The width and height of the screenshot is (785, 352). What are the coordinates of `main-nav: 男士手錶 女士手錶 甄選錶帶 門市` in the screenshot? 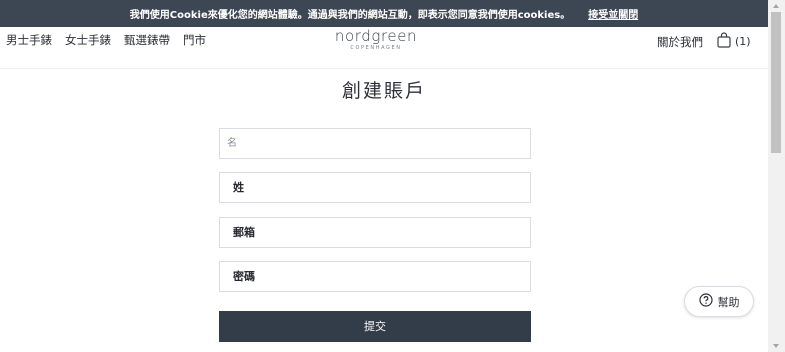 It's located at (106, 40).